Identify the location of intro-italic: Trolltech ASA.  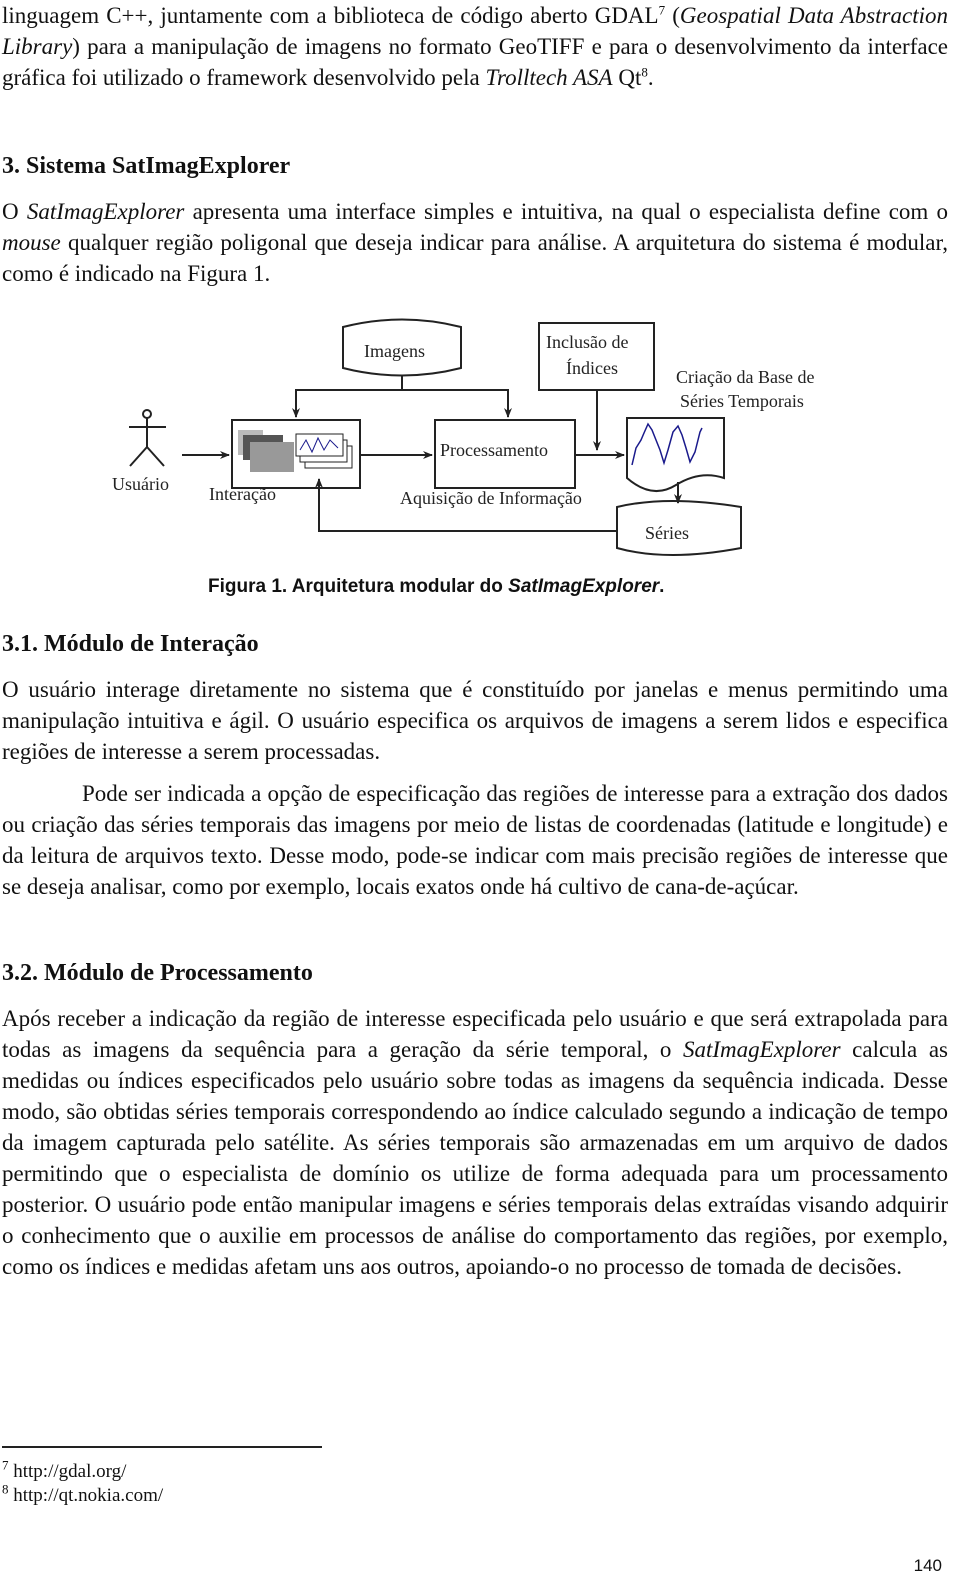
(549, 77).